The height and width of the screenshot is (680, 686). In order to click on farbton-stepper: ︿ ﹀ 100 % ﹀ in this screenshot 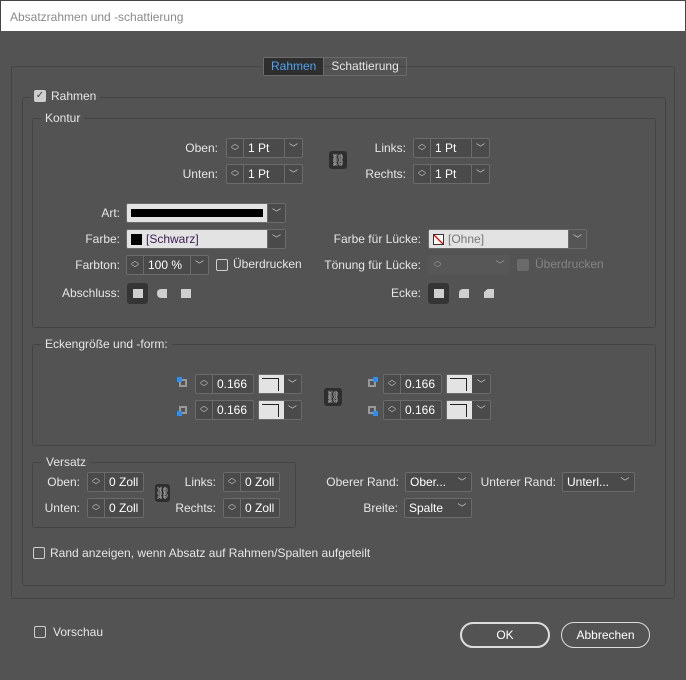, I will do `click(167, 265)`.